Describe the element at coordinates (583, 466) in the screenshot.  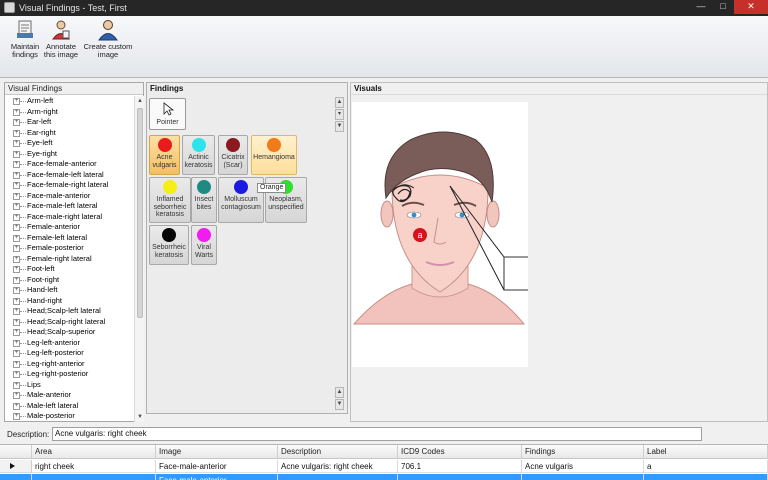
I see `table-cell: Acne vulgaris` at that location.